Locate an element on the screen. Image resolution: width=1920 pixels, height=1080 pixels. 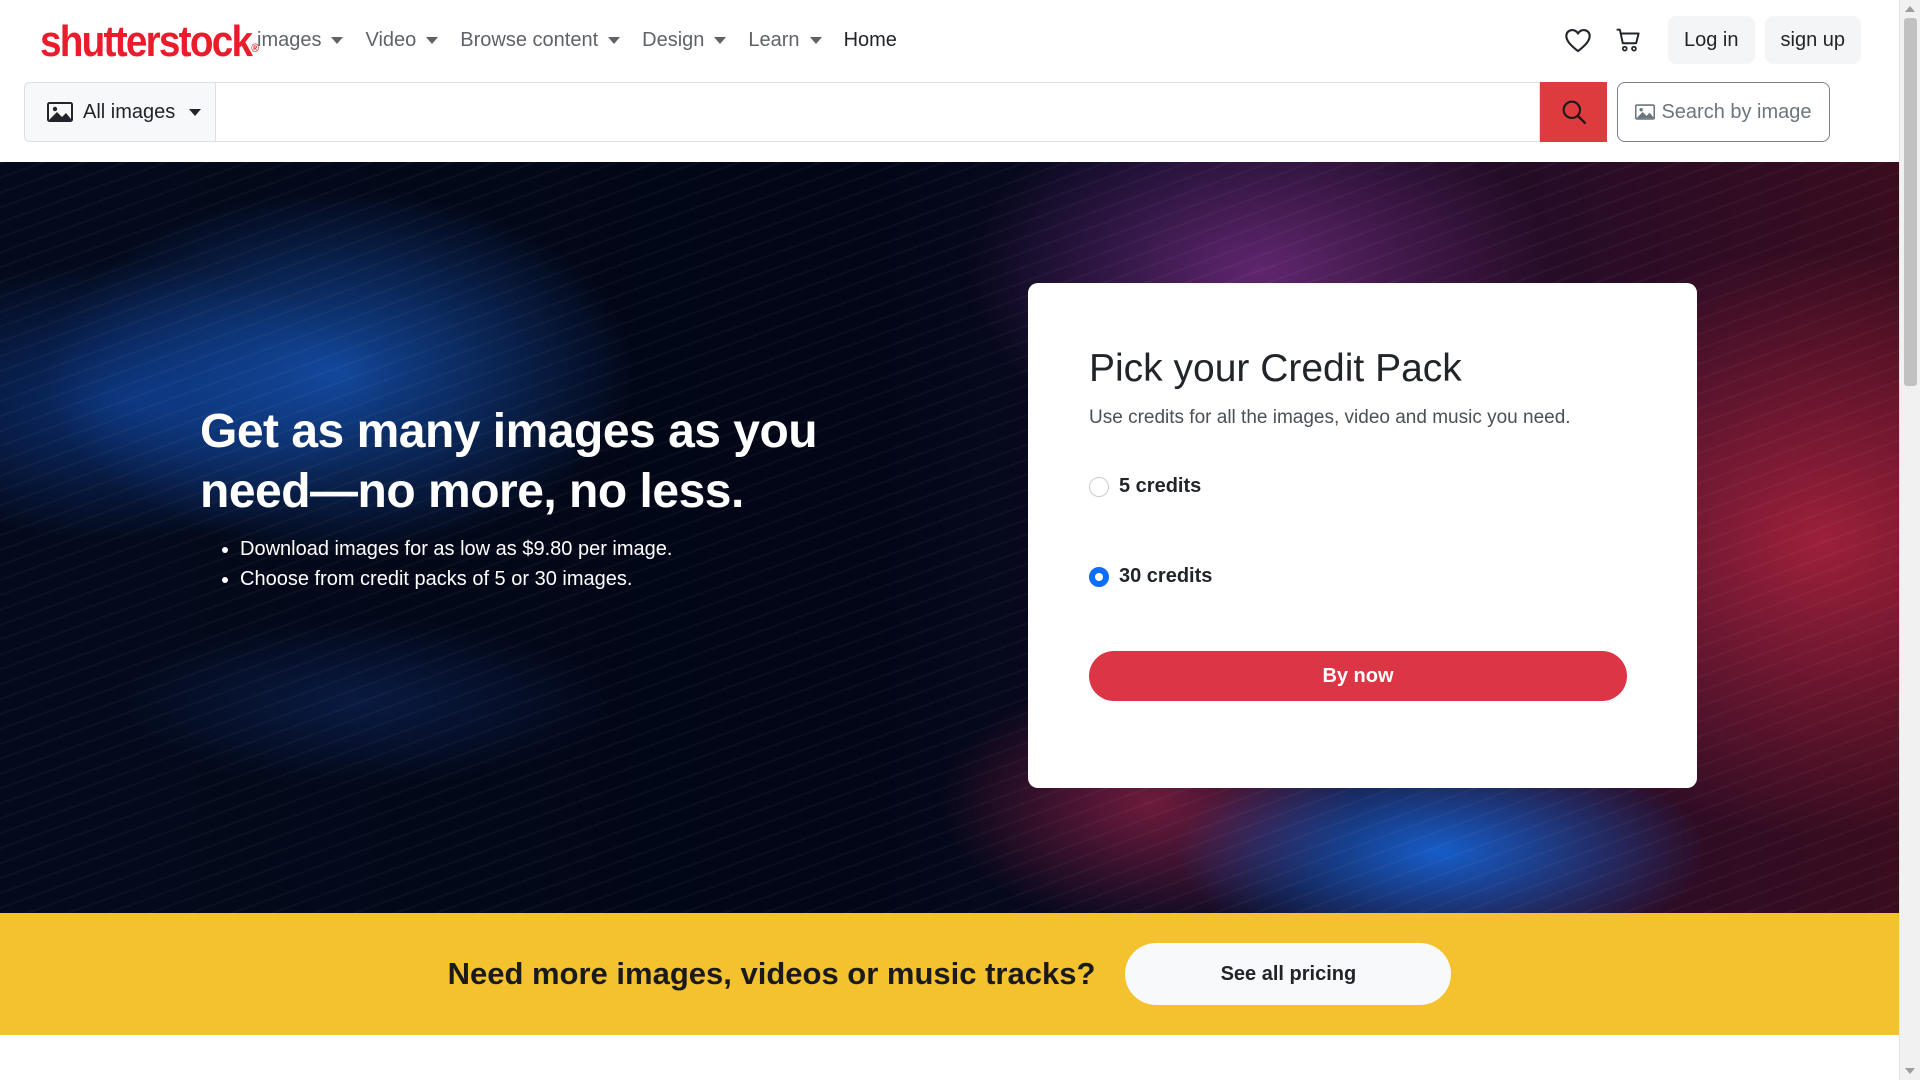
cart-button is located at coordinates (1628, 40).